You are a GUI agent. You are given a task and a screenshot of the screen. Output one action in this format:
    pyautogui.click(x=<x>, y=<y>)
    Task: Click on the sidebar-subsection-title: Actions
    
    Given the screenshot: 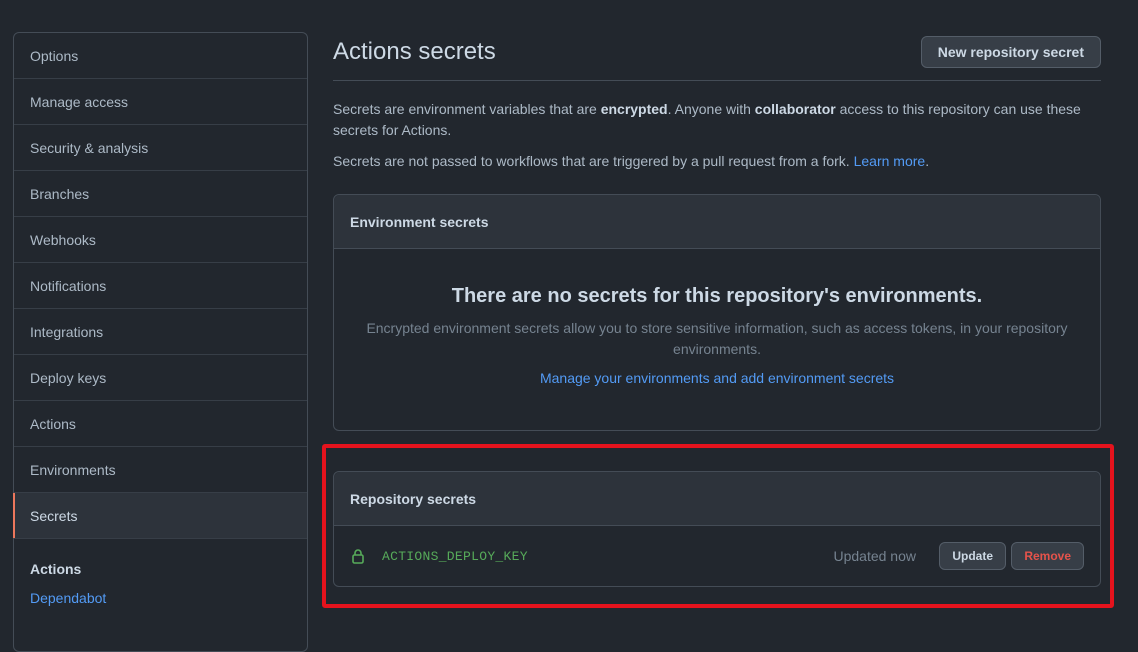 What is the action you would take?
    pyautogui.click(x=56, y=569)
    